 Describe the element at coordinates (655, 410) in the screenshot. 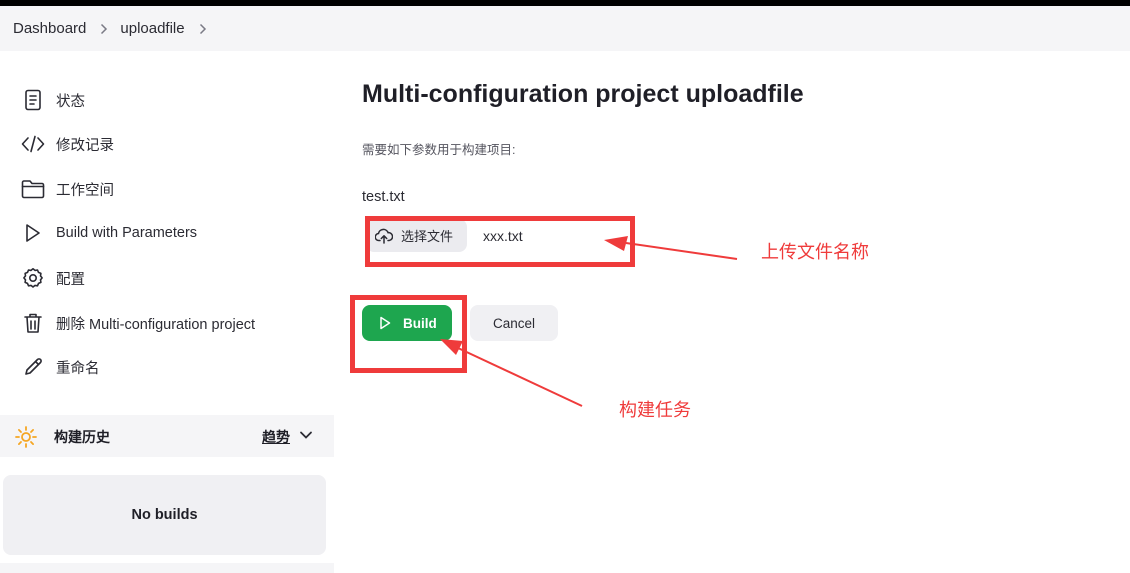

I see `annotation-build-label: 构建任务` at that location.